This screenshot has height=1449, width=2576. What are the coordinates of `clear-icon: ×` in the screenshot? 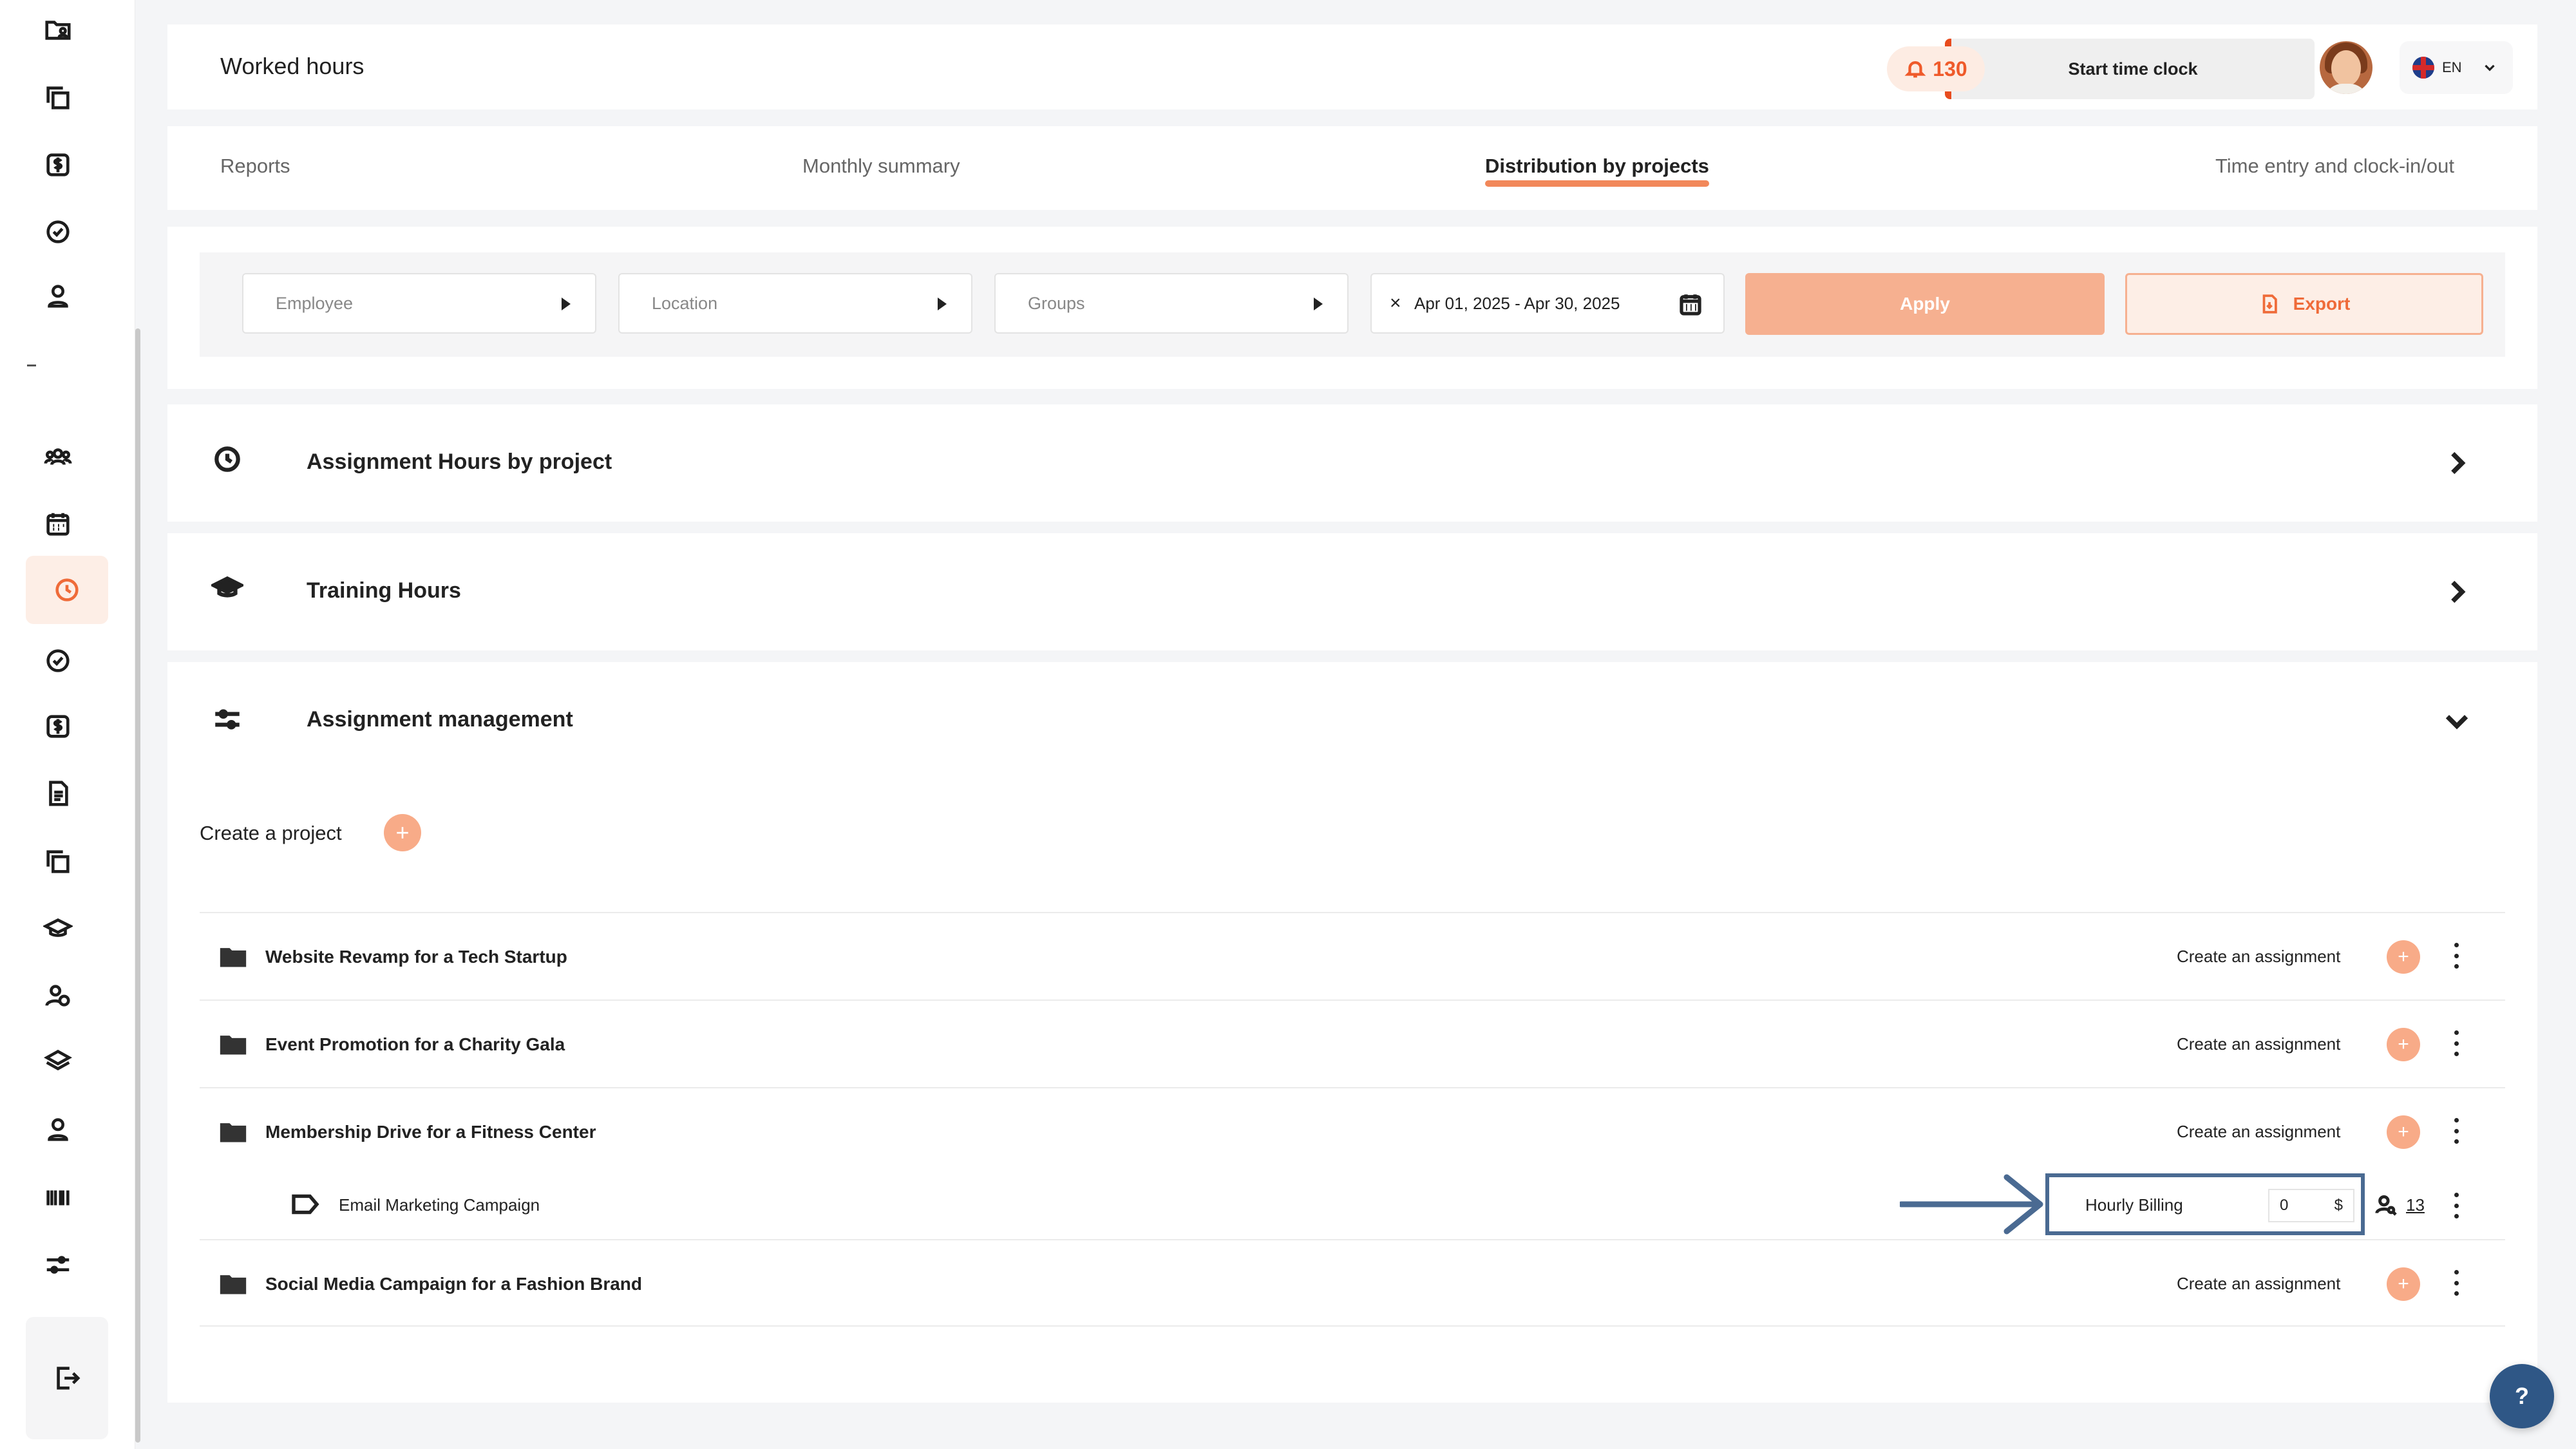 It's located at (1395, 303).